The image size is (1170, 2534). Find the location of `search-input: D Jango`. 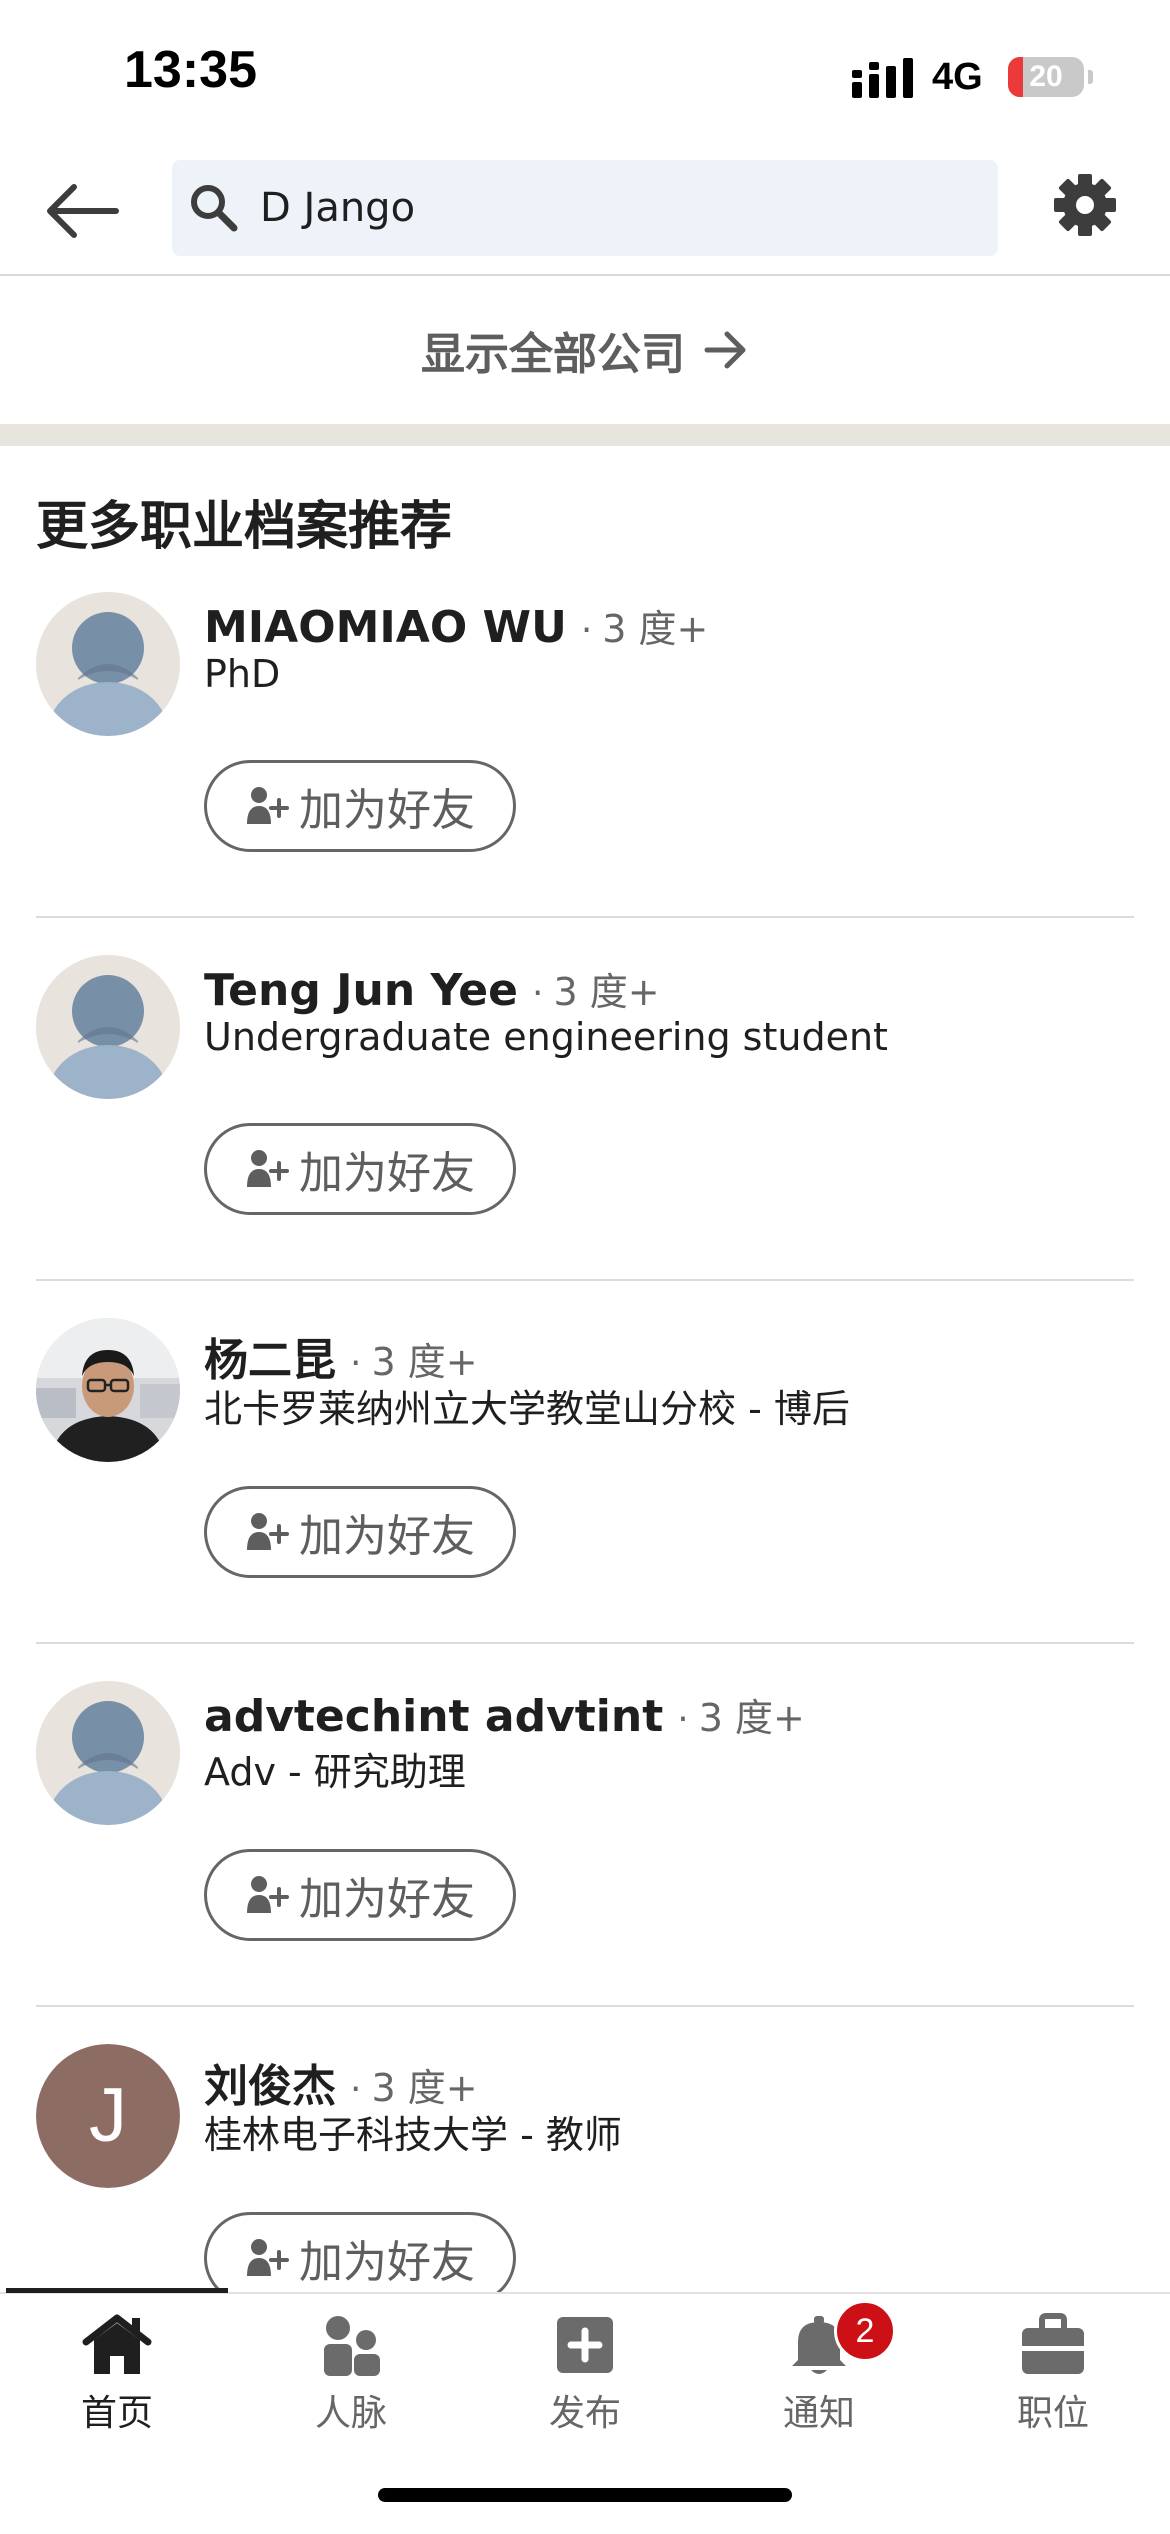

search-input: D Jango is located at coordinates (585, 208).